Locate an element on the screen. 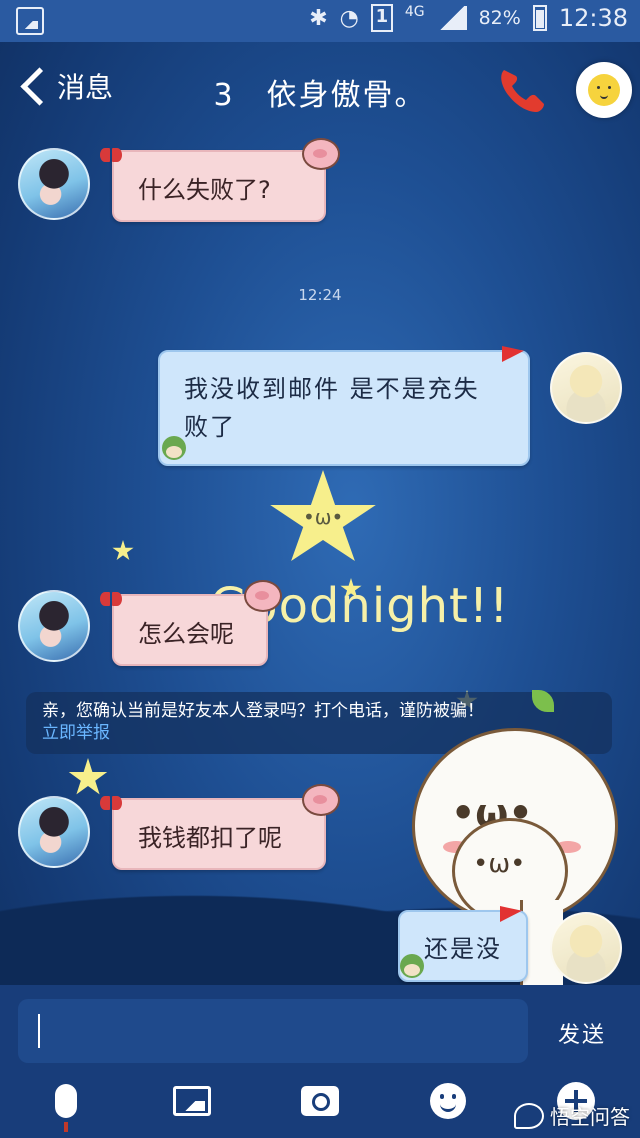 This screenshot has width=640, height=1138. message-bubble-received: 什么失败了? is located at coordinates (219, 186).